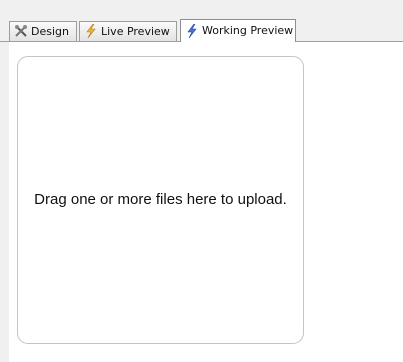 Image resolution: width=403 pixels, height=362 pixels. I want to click on tab-live-preview: Live Preview, so click(128, 31).